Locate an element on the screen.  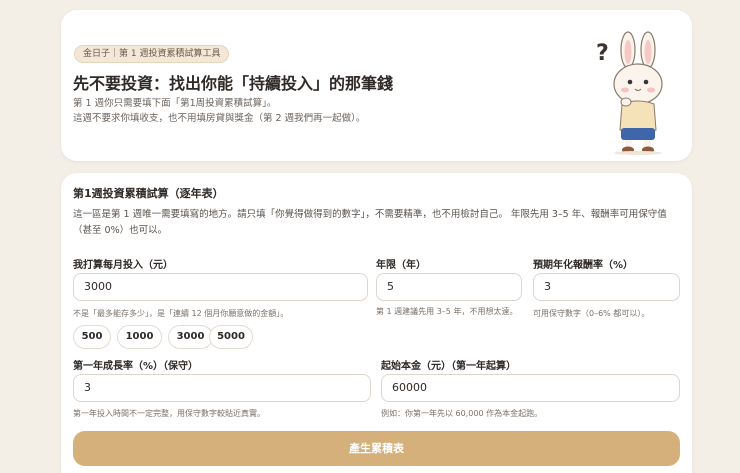
starting-principal-input: 60000 is located at coordinates (530, 388).